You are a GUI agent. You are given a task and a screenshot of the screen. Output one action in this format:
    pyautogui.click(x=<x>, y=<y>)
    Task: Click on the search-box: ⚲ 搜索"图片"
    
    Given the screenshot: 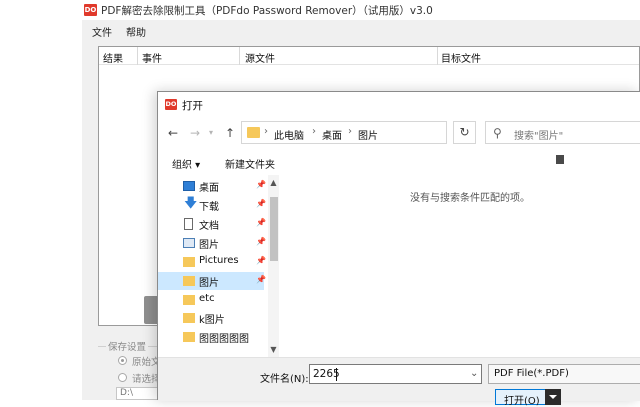 What is the action you would take?
    pyautogui.click(x=562, y=132)
    